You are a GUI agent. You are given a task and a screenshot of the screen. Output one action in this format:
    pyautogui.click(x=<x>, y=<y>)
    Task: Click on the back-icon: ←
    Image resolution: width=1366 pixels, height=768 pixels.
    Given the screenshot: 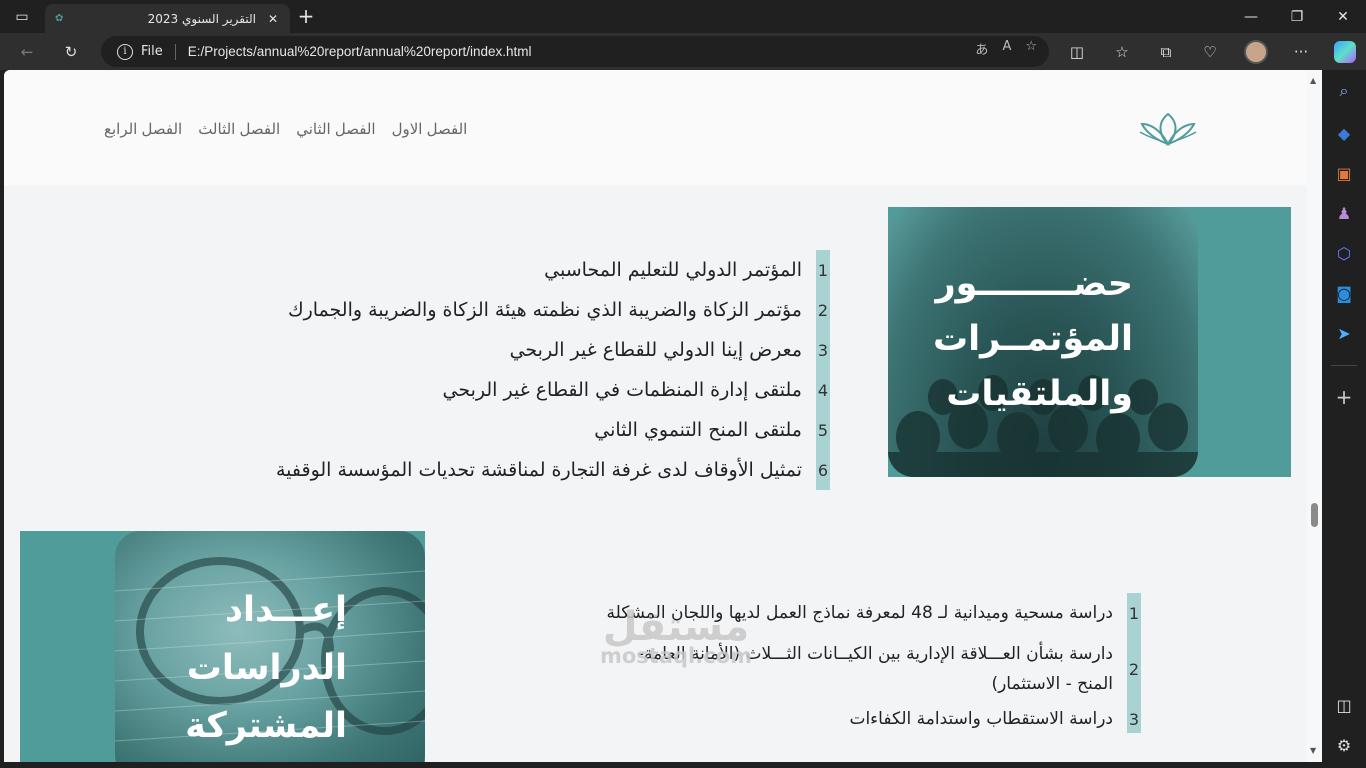 What is the action you would take?
    pyautogui.click(x=27, y=52)
    